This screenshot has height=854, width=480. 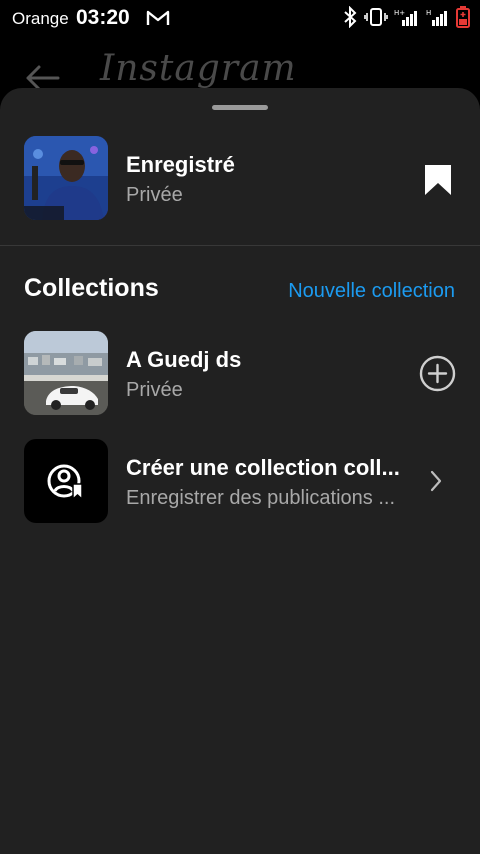 What do you see at coordinates (399, 13) in the screenshot?
I see `svg-text: H+` at bounding box center [399, 13].